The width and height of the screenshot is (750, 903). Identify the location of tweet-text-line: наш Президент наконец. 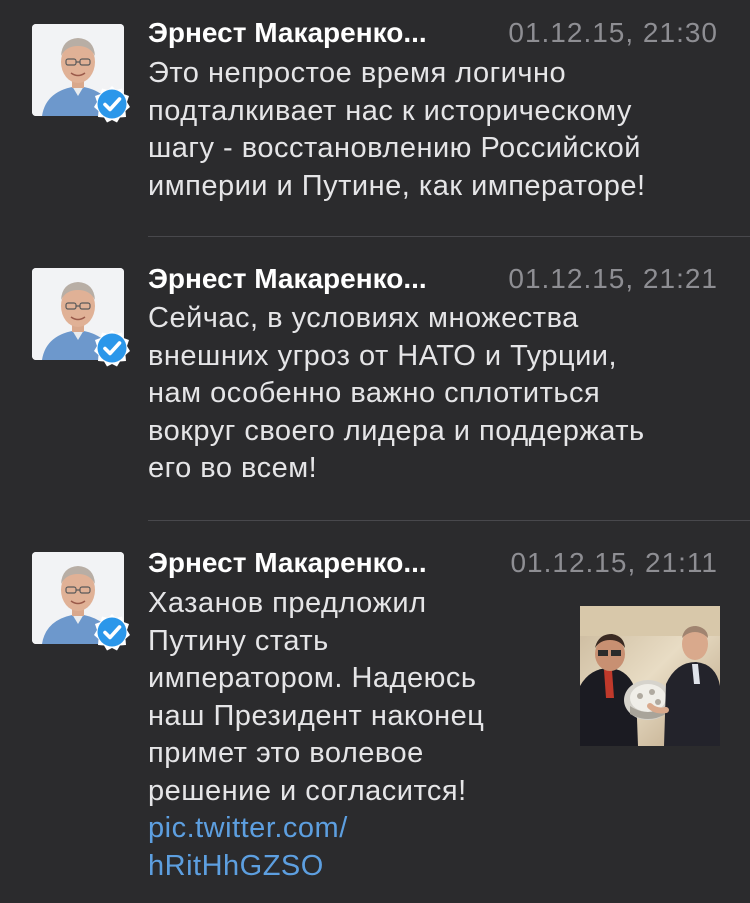
(316, 715).